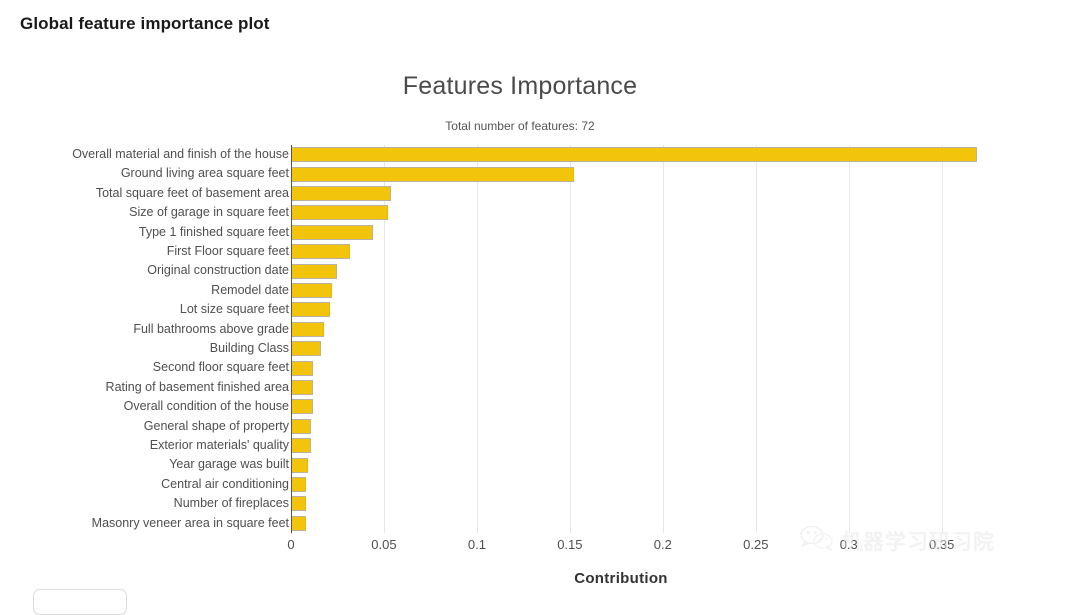 The width and height of the screenshot is (1080, 615). What do you see at coordinates (219, 445) in the screenshot?
I see `y-axis-category-label: Exterior materials' quality` at bounding box center [219, 445].